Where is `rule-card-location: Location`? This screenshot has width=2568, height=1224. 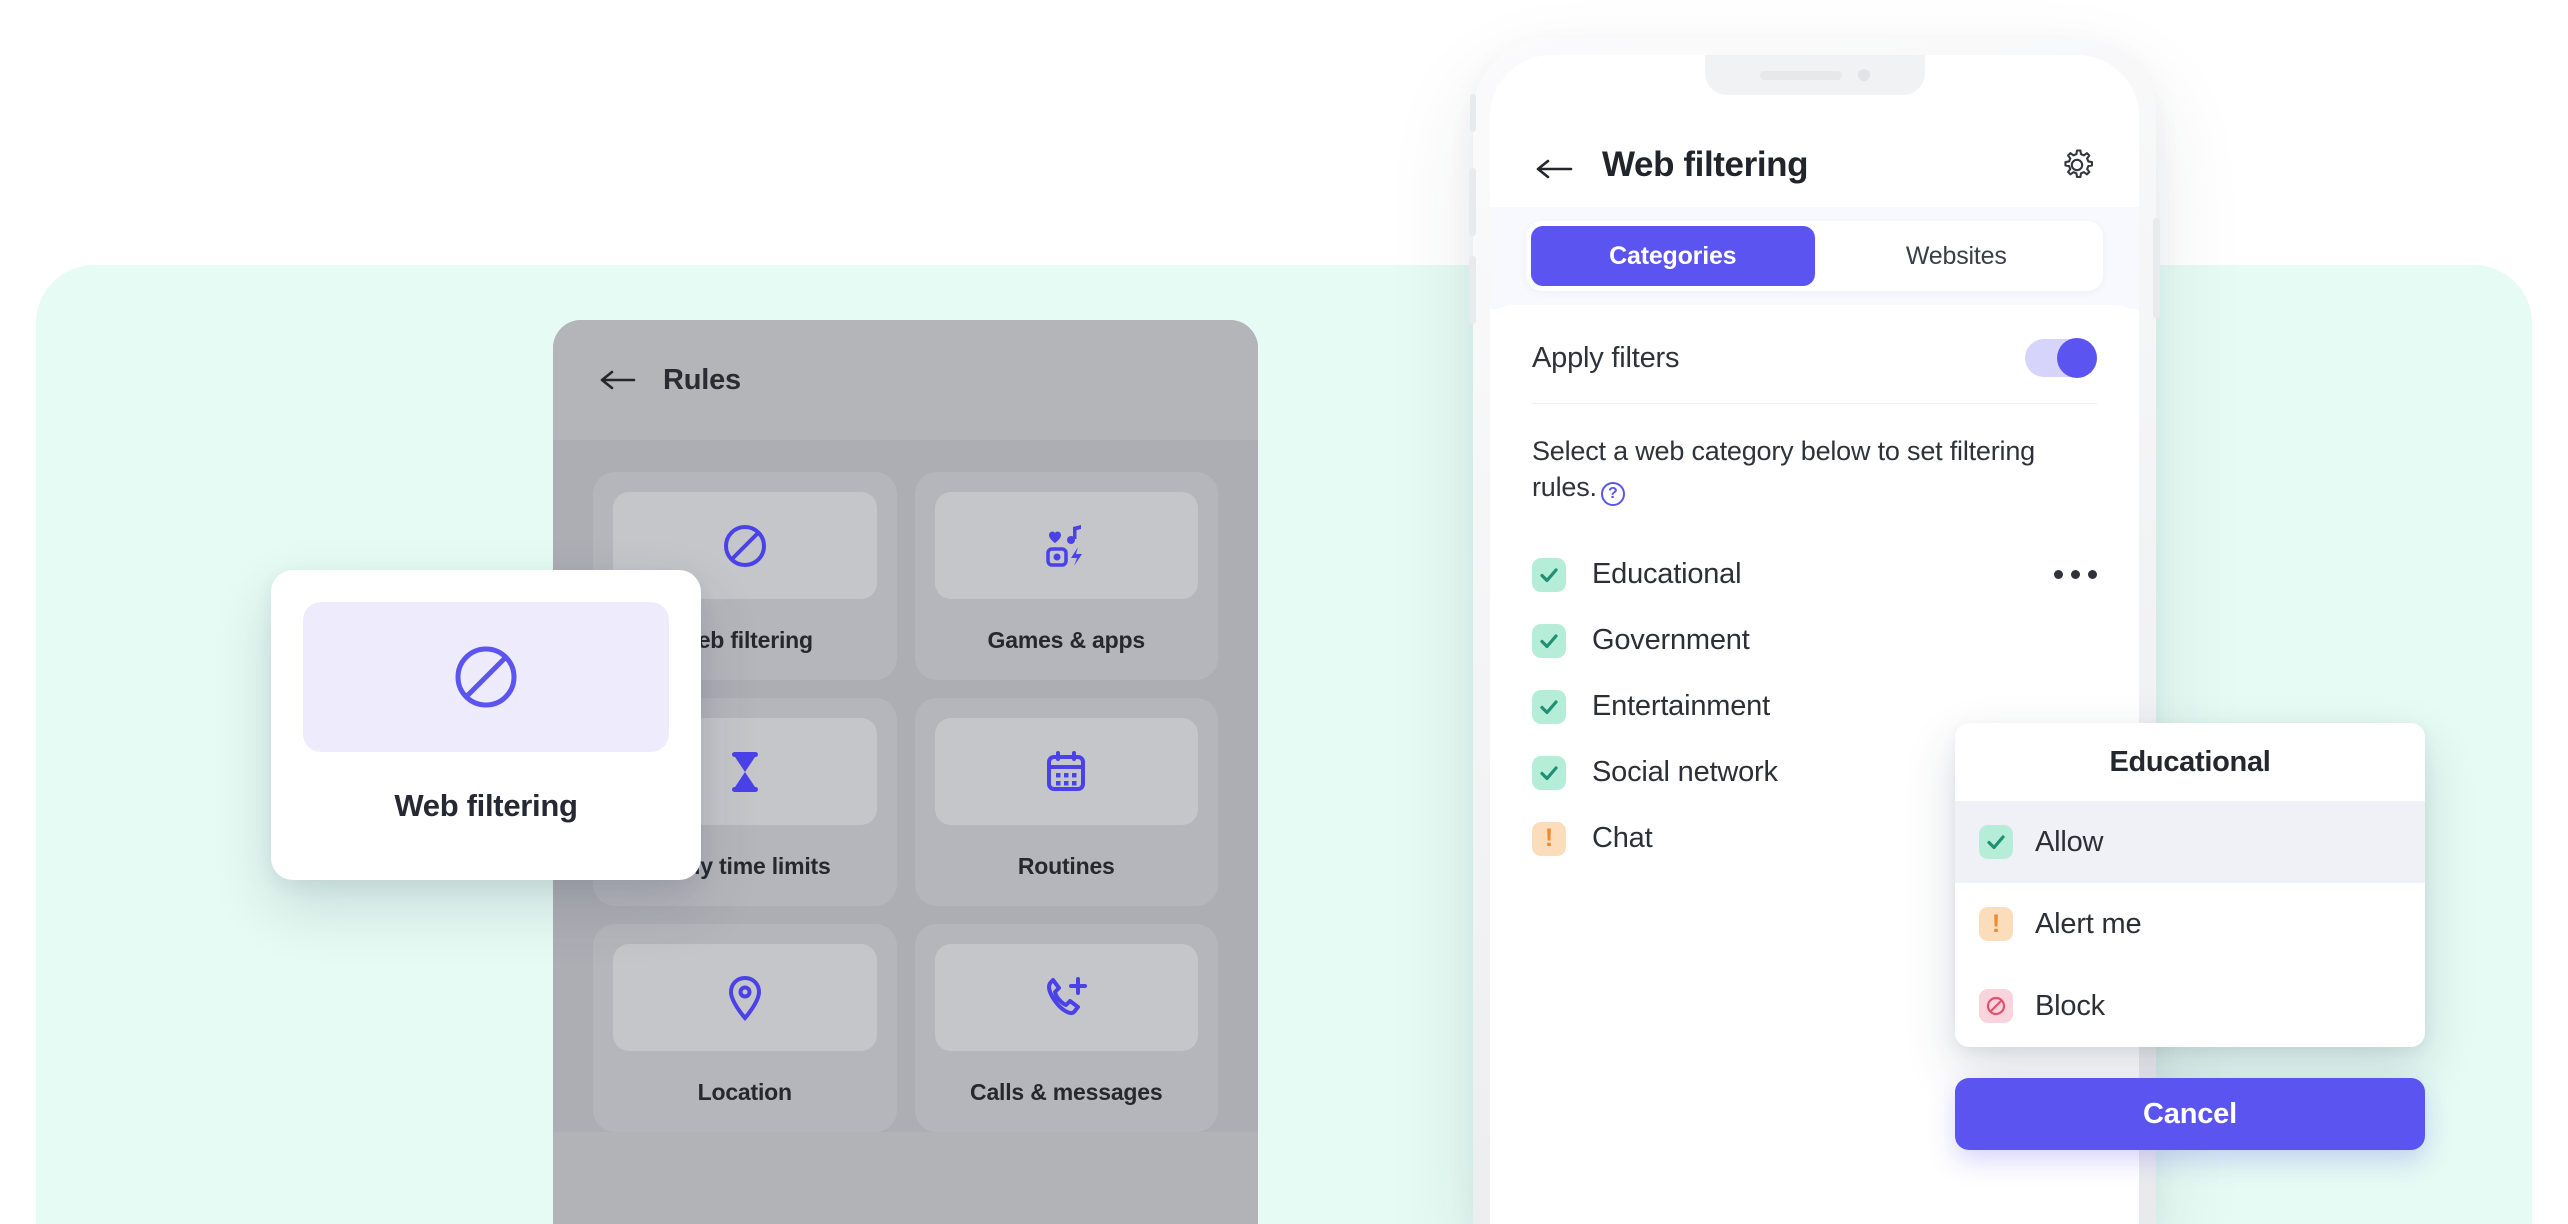 rule-card-location: Location is located at coordinates (745, 1028).